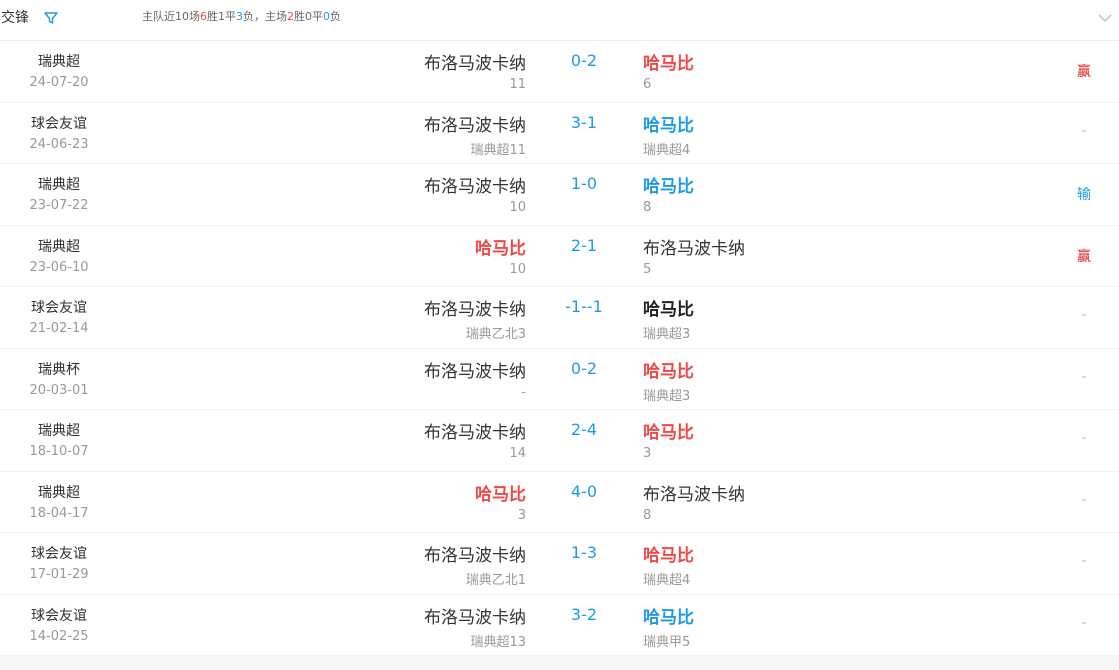  Describe the element at coordinates (495, 580) in the screenshot. I see `home-team-rank: 瑞典乙北1` at that location.